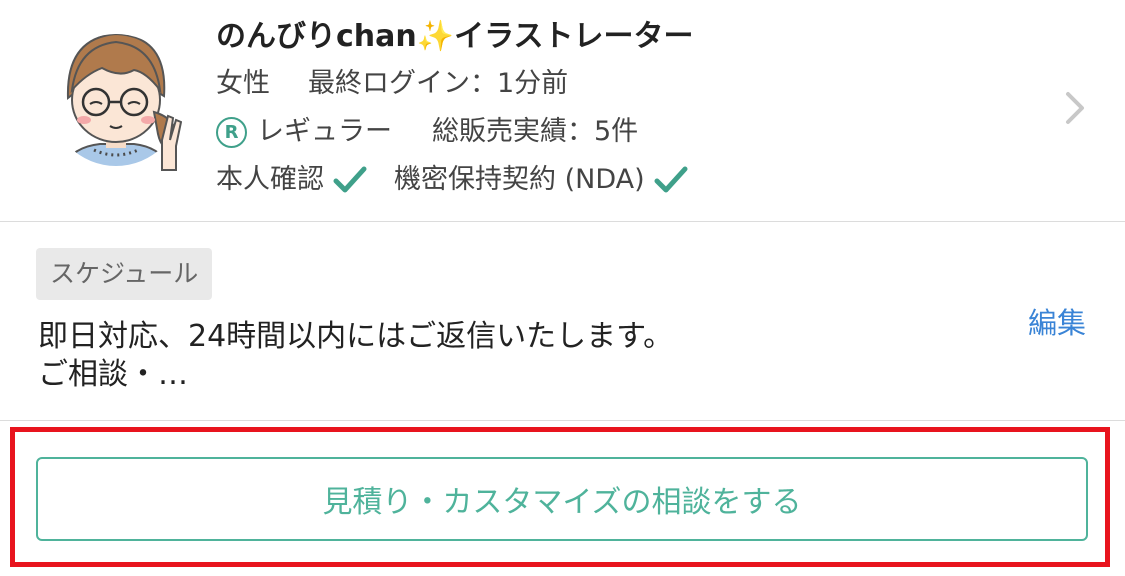 Image resolution: width=1125 pixels, height=576 pixels. I want to click on meta-line-2: R レギュラー 総販売実績：5件, so click(455, 132).